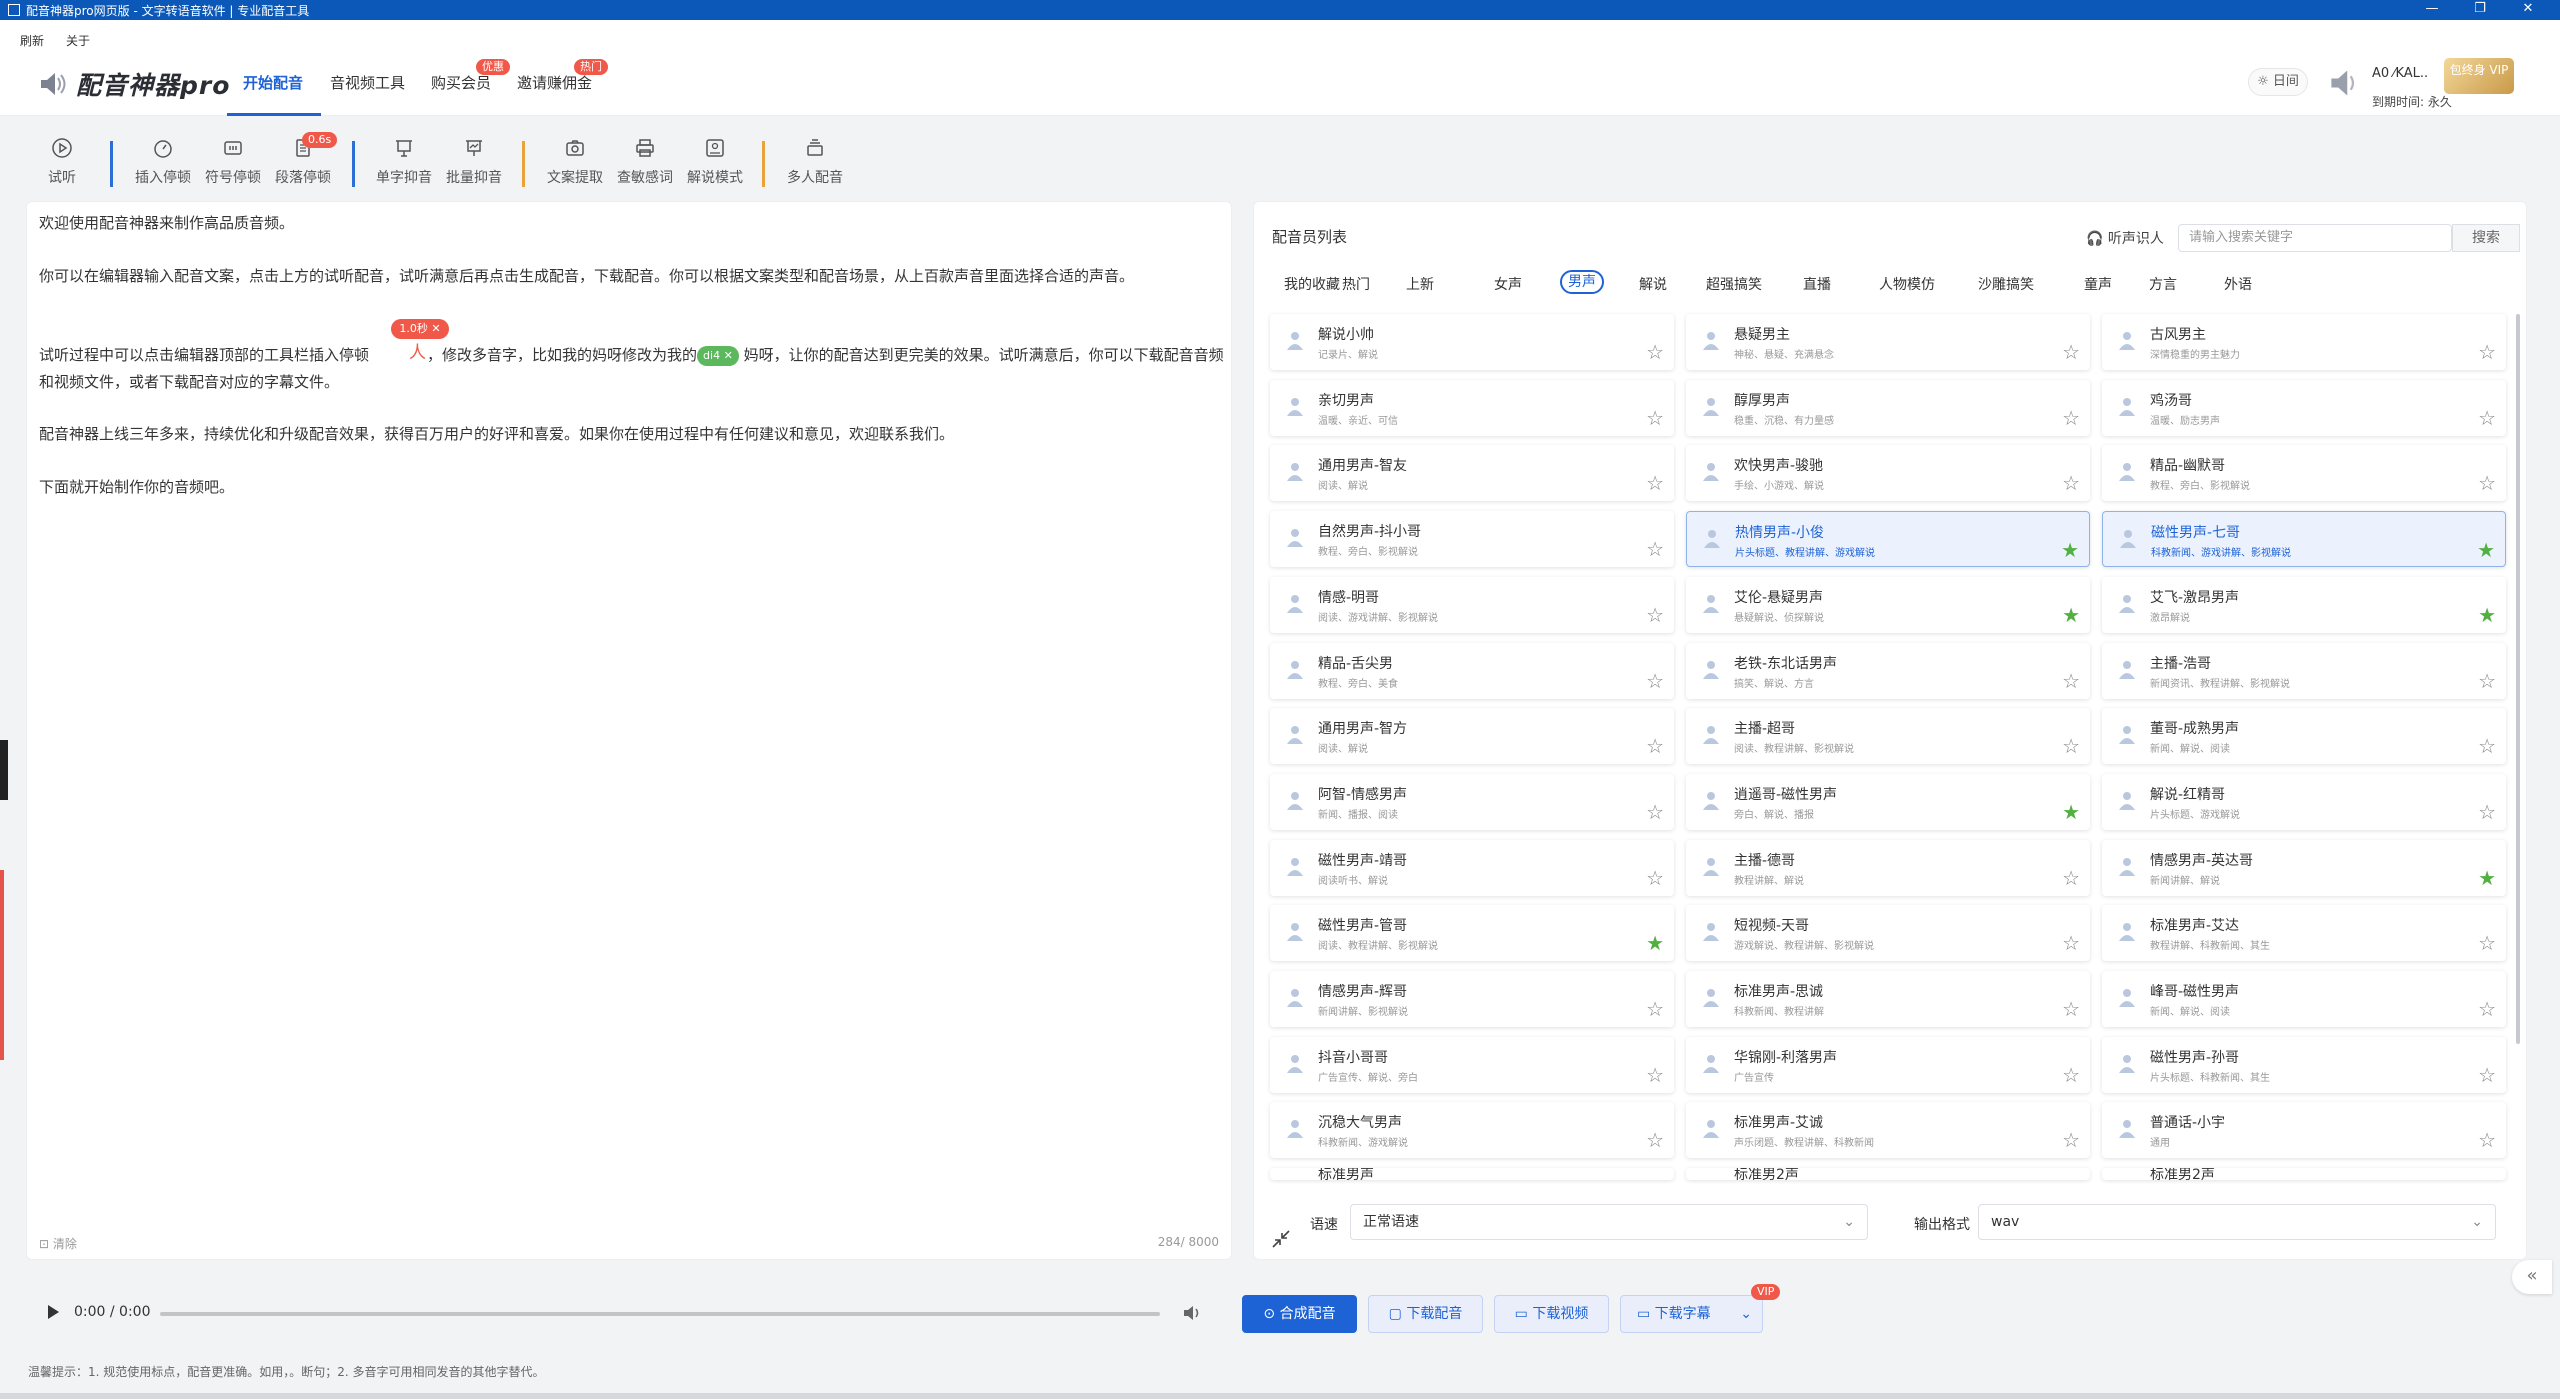 The height and width of the screenshot is (1399, 2560). What do you see at coordinates (1472, 736) in the screenshot?
I see `voice-card: 通用男声-智方 阅读、解说 ☆` at bounding box center [1472, 736].